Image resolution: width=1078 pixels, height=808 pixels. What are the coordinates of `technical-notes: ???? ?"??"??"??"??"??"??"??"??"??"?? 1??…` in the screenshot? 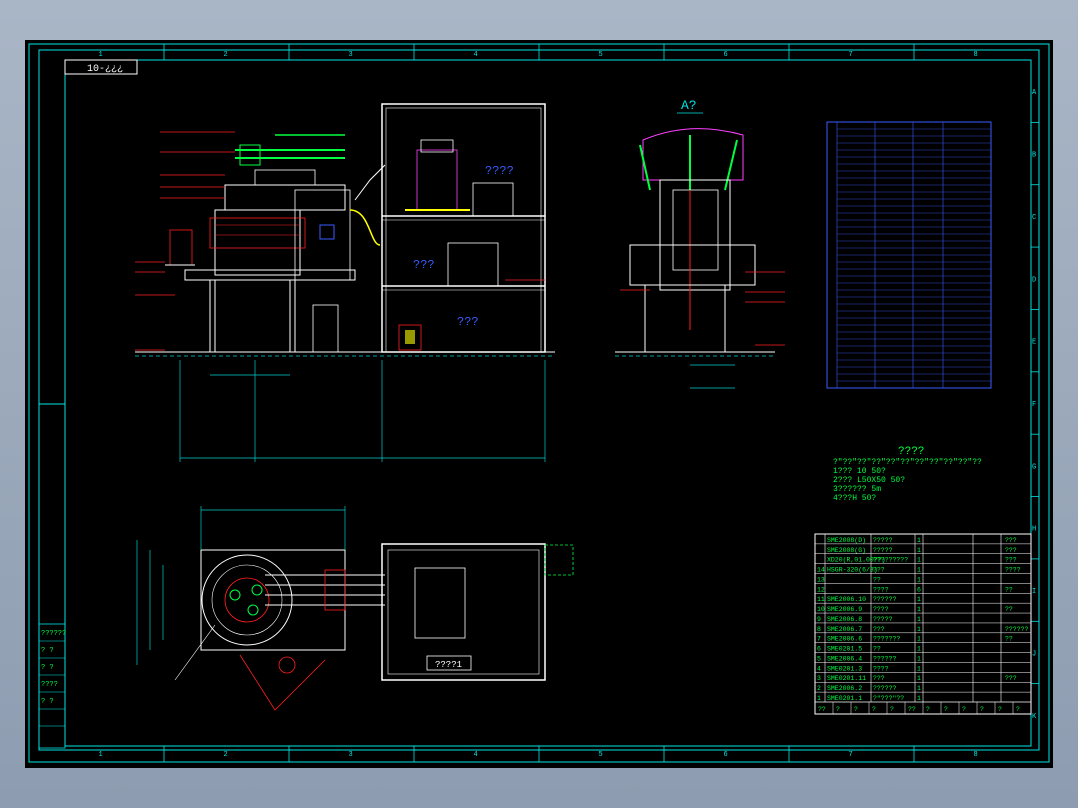 It's located at (907, 474).